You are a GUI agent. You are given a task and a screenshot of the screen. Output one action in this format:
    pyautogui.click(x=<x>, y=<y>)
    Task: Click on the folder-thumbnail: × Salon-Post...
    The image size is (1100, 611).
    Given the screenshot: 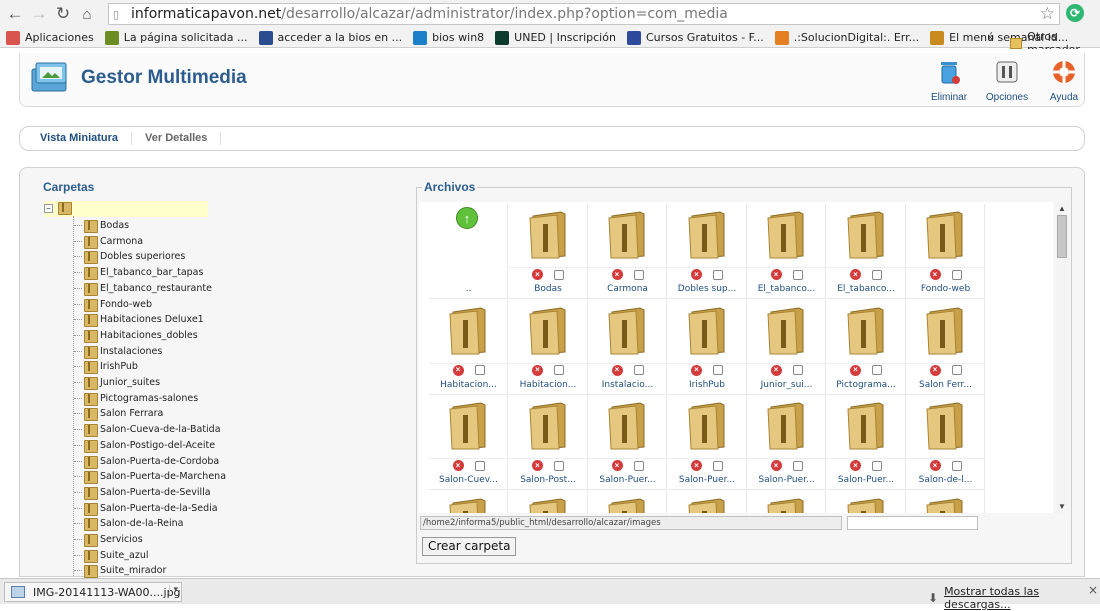 What is the action you would take?
    pyautogui.click(x=548, y=442)
    